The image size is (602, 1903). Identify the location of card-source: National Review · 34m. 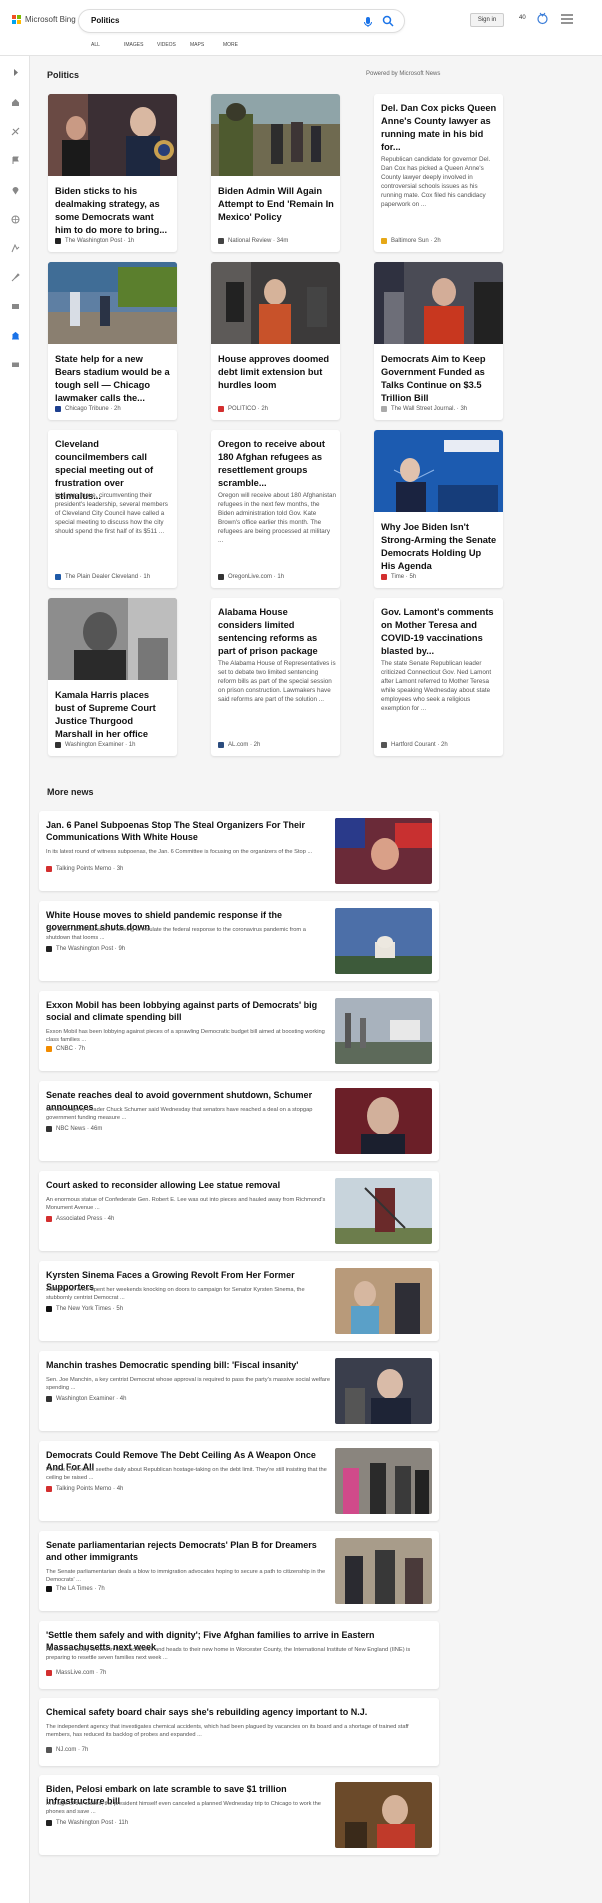
(253, 241).